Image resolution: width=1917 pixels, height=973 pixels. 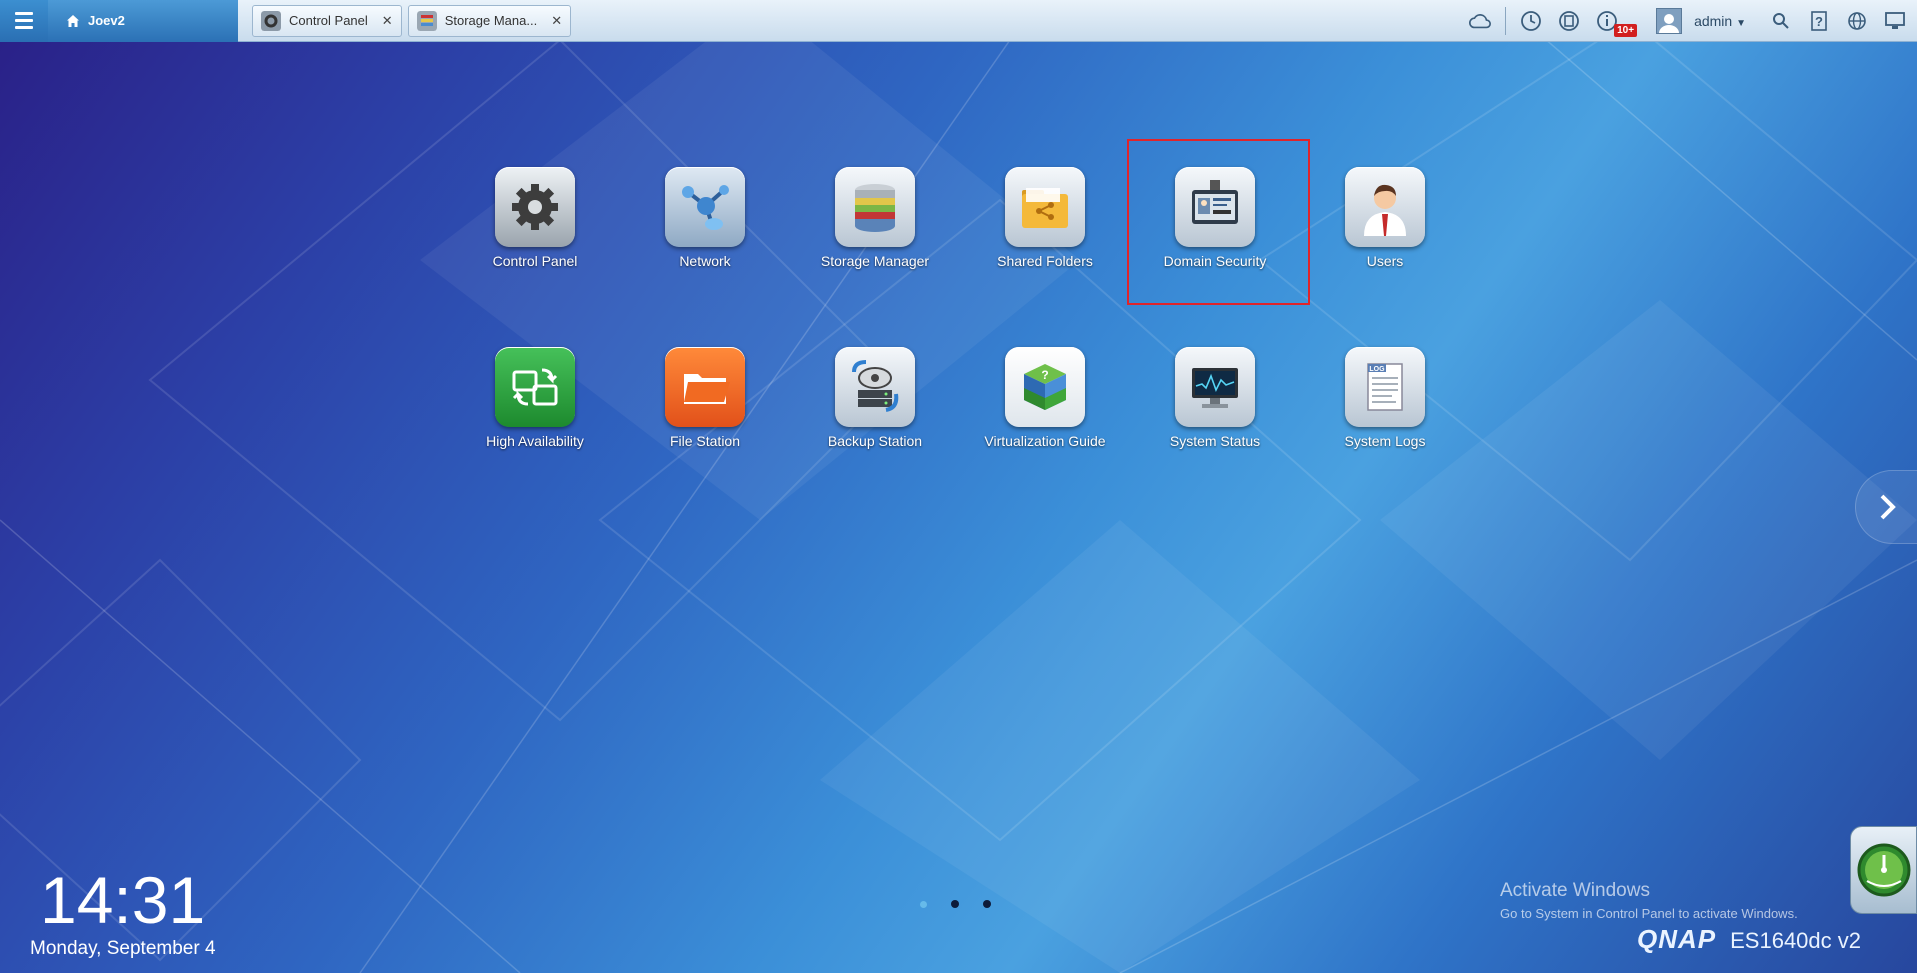 I want to click on shared-folder-icon, so click(x=1045, y=207).